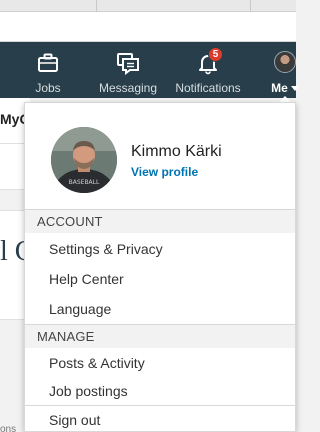 The image size is (320, 432). Describe the element at coordinates (294, 89) in the screenshot. I see `chevron-down-icon` at that location.